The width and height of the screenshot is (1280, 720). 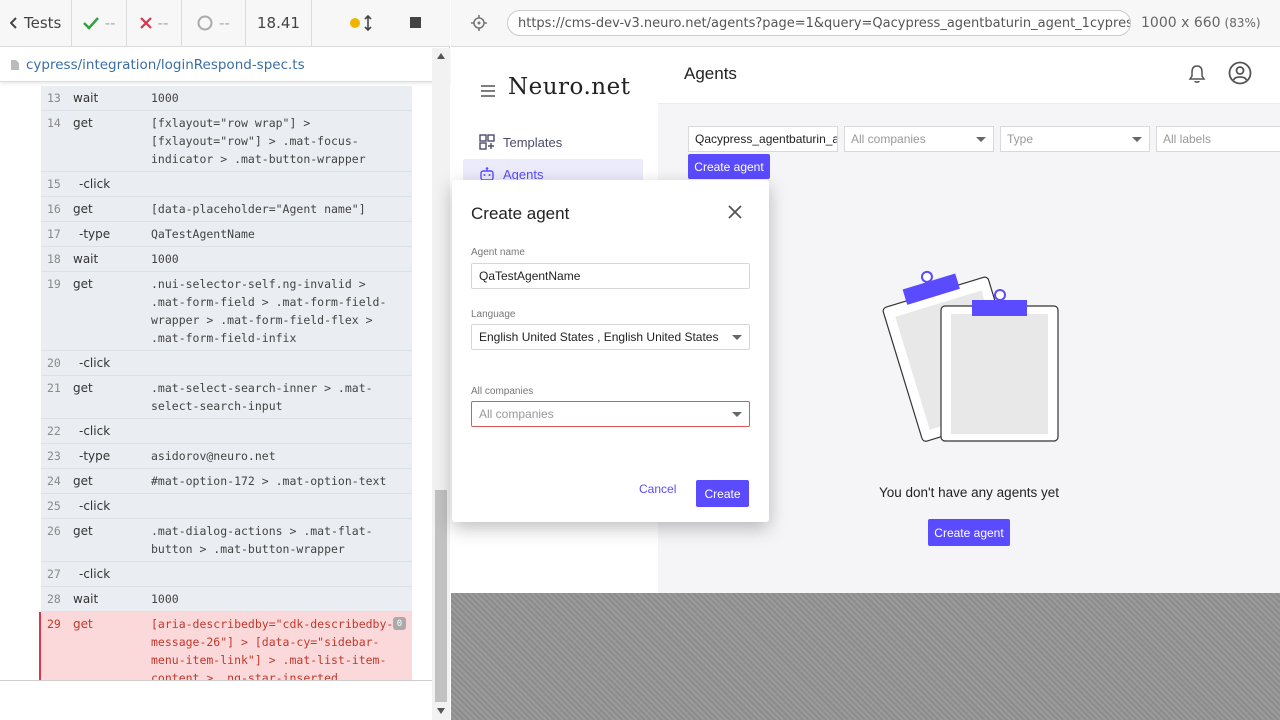 What do you see at coordinates (1020, 139) in the screenshot?
I see `type-select-label: Type` at bounding box center [1020, 139].